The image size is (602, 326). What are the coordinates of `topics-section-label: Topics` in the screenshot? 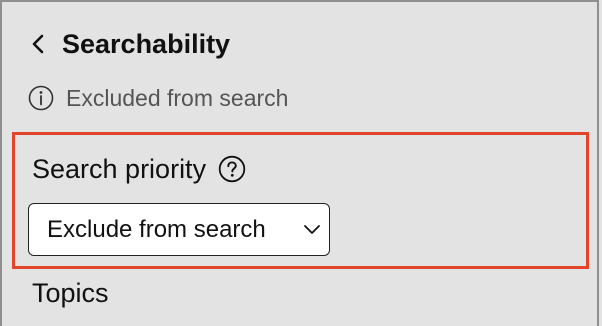 It's located at (70, 293).